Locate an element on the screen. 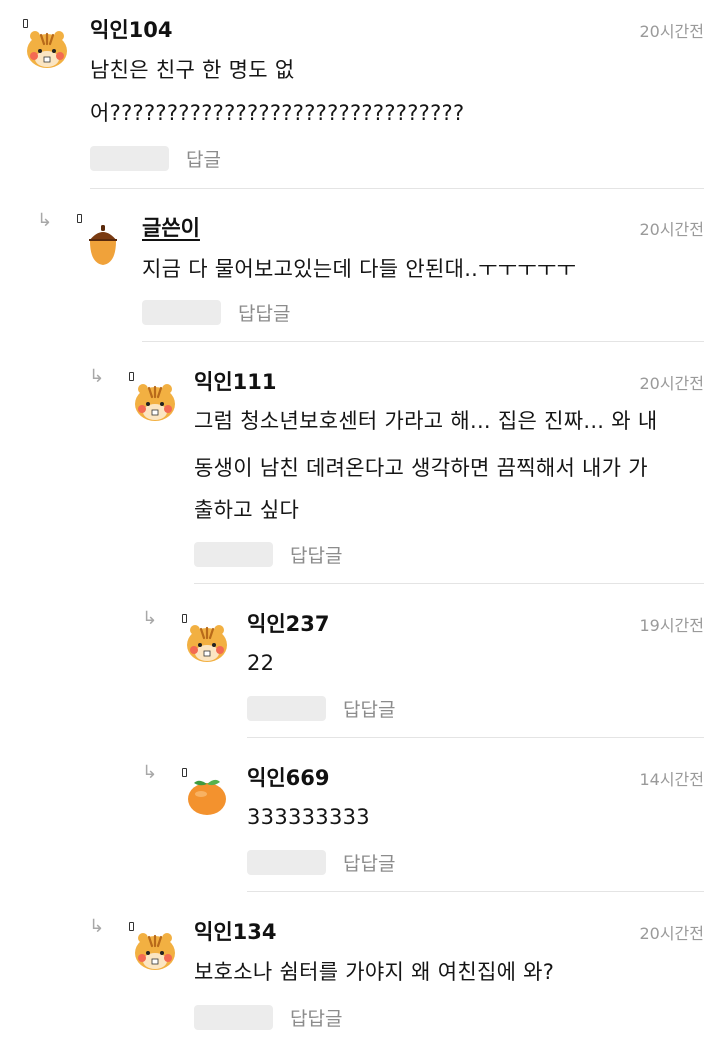 Image resolution: width=720 pixels, height=1040 pixels. comment-time: 14시간전 is located at coordinates (671, 779).